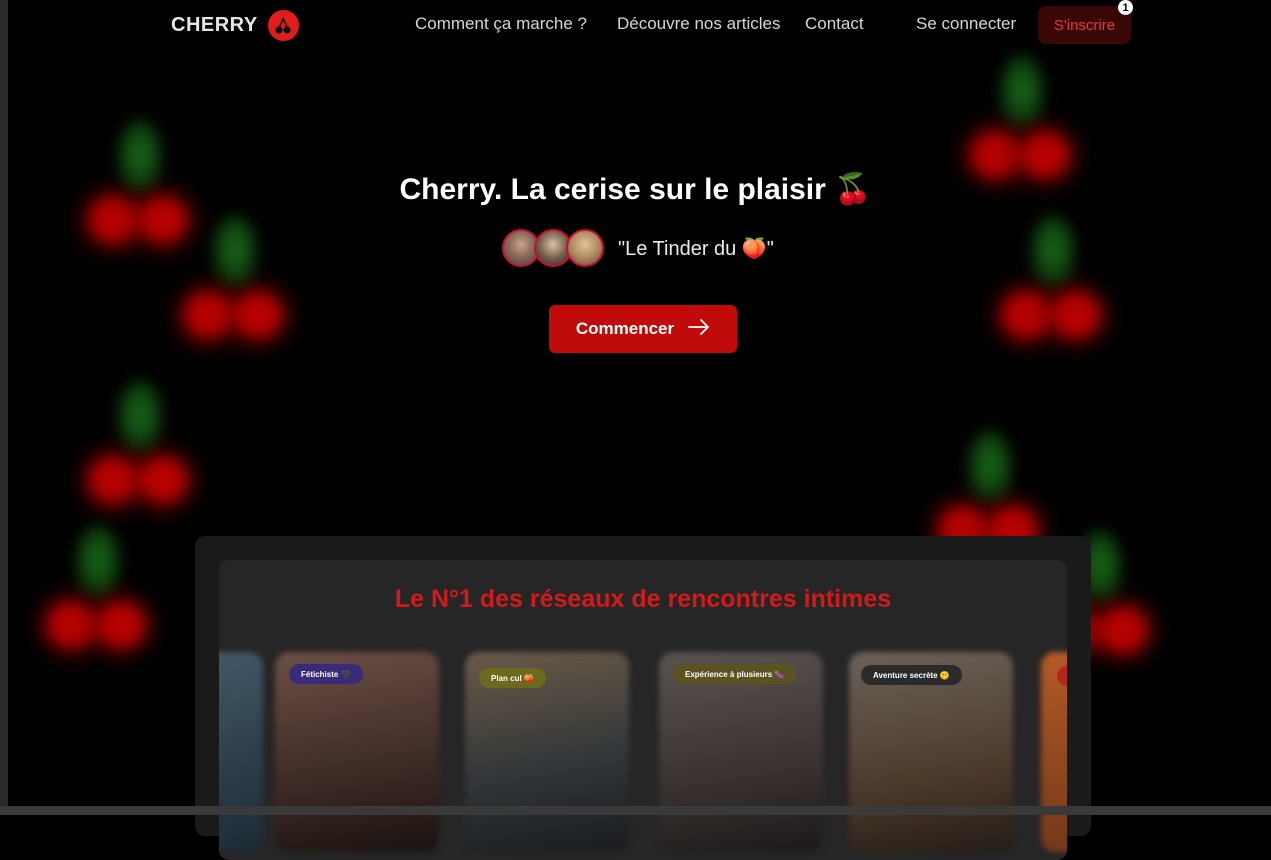  I want to click on arrow-right-icon, so click(699, 329).